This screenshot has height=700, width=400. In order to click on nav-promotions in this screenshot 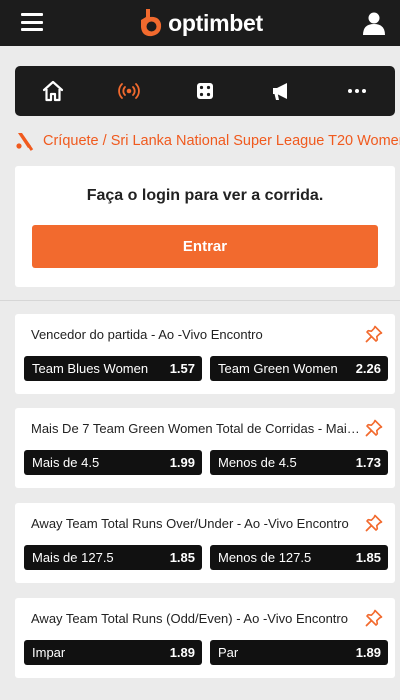, I will do `click(281, 91)`.